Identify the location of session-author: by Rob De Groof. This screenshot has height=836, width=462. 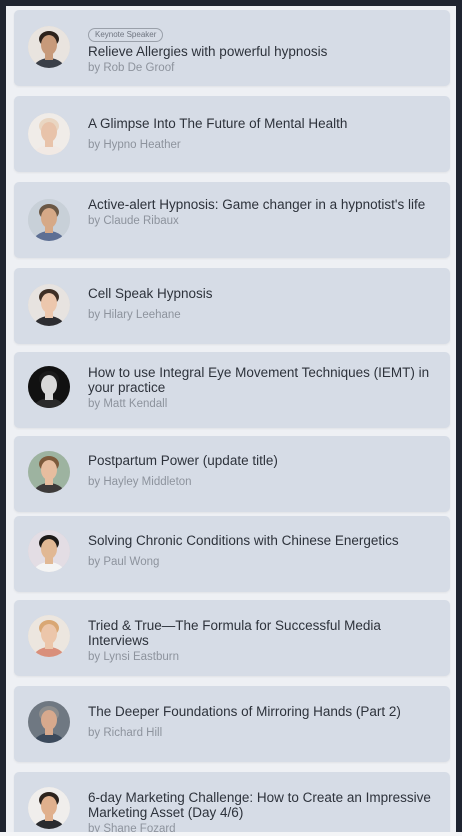
(131, 68).